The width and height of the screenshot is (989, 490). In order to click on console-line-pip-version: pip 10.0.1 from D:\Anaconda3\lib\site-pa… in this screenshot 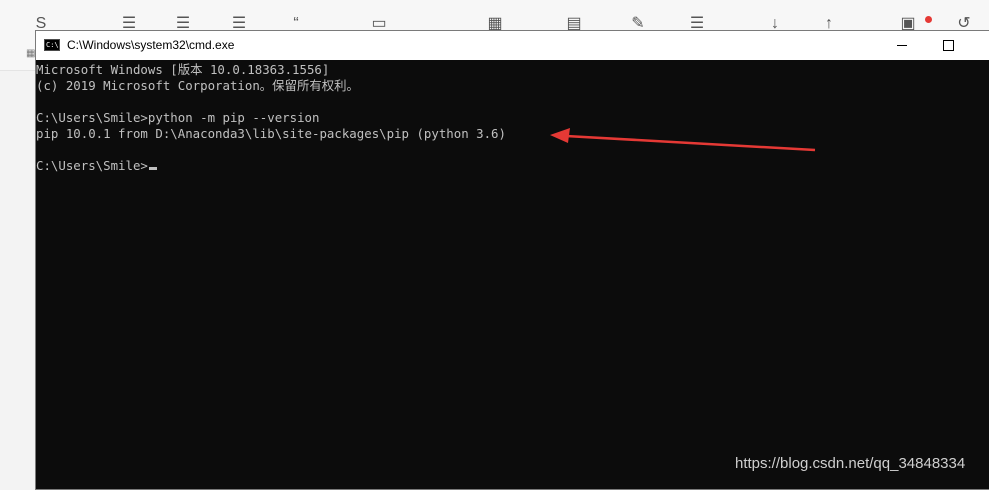, I will do `click(271, 133)`.